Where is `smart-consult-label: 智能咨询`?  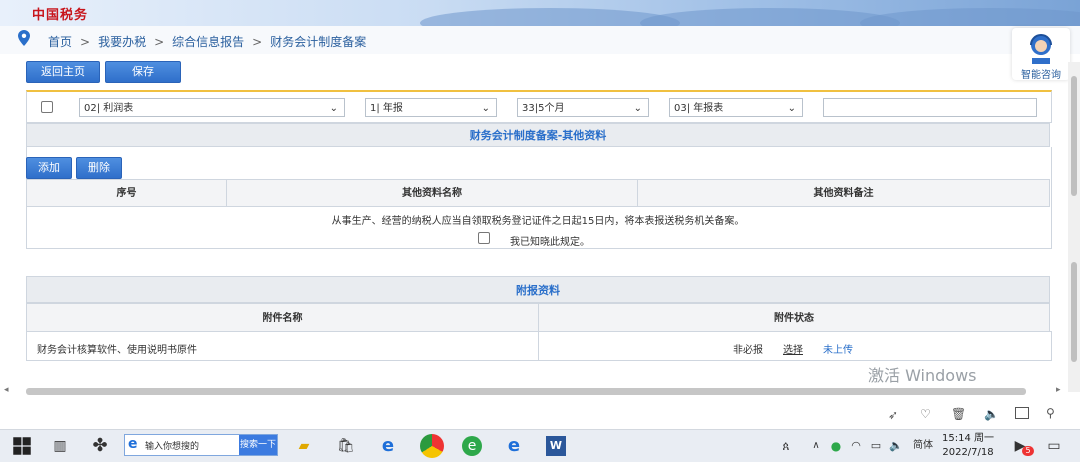 smart-consult-label: 智能咨询 is located at coordinates (1041, 75).